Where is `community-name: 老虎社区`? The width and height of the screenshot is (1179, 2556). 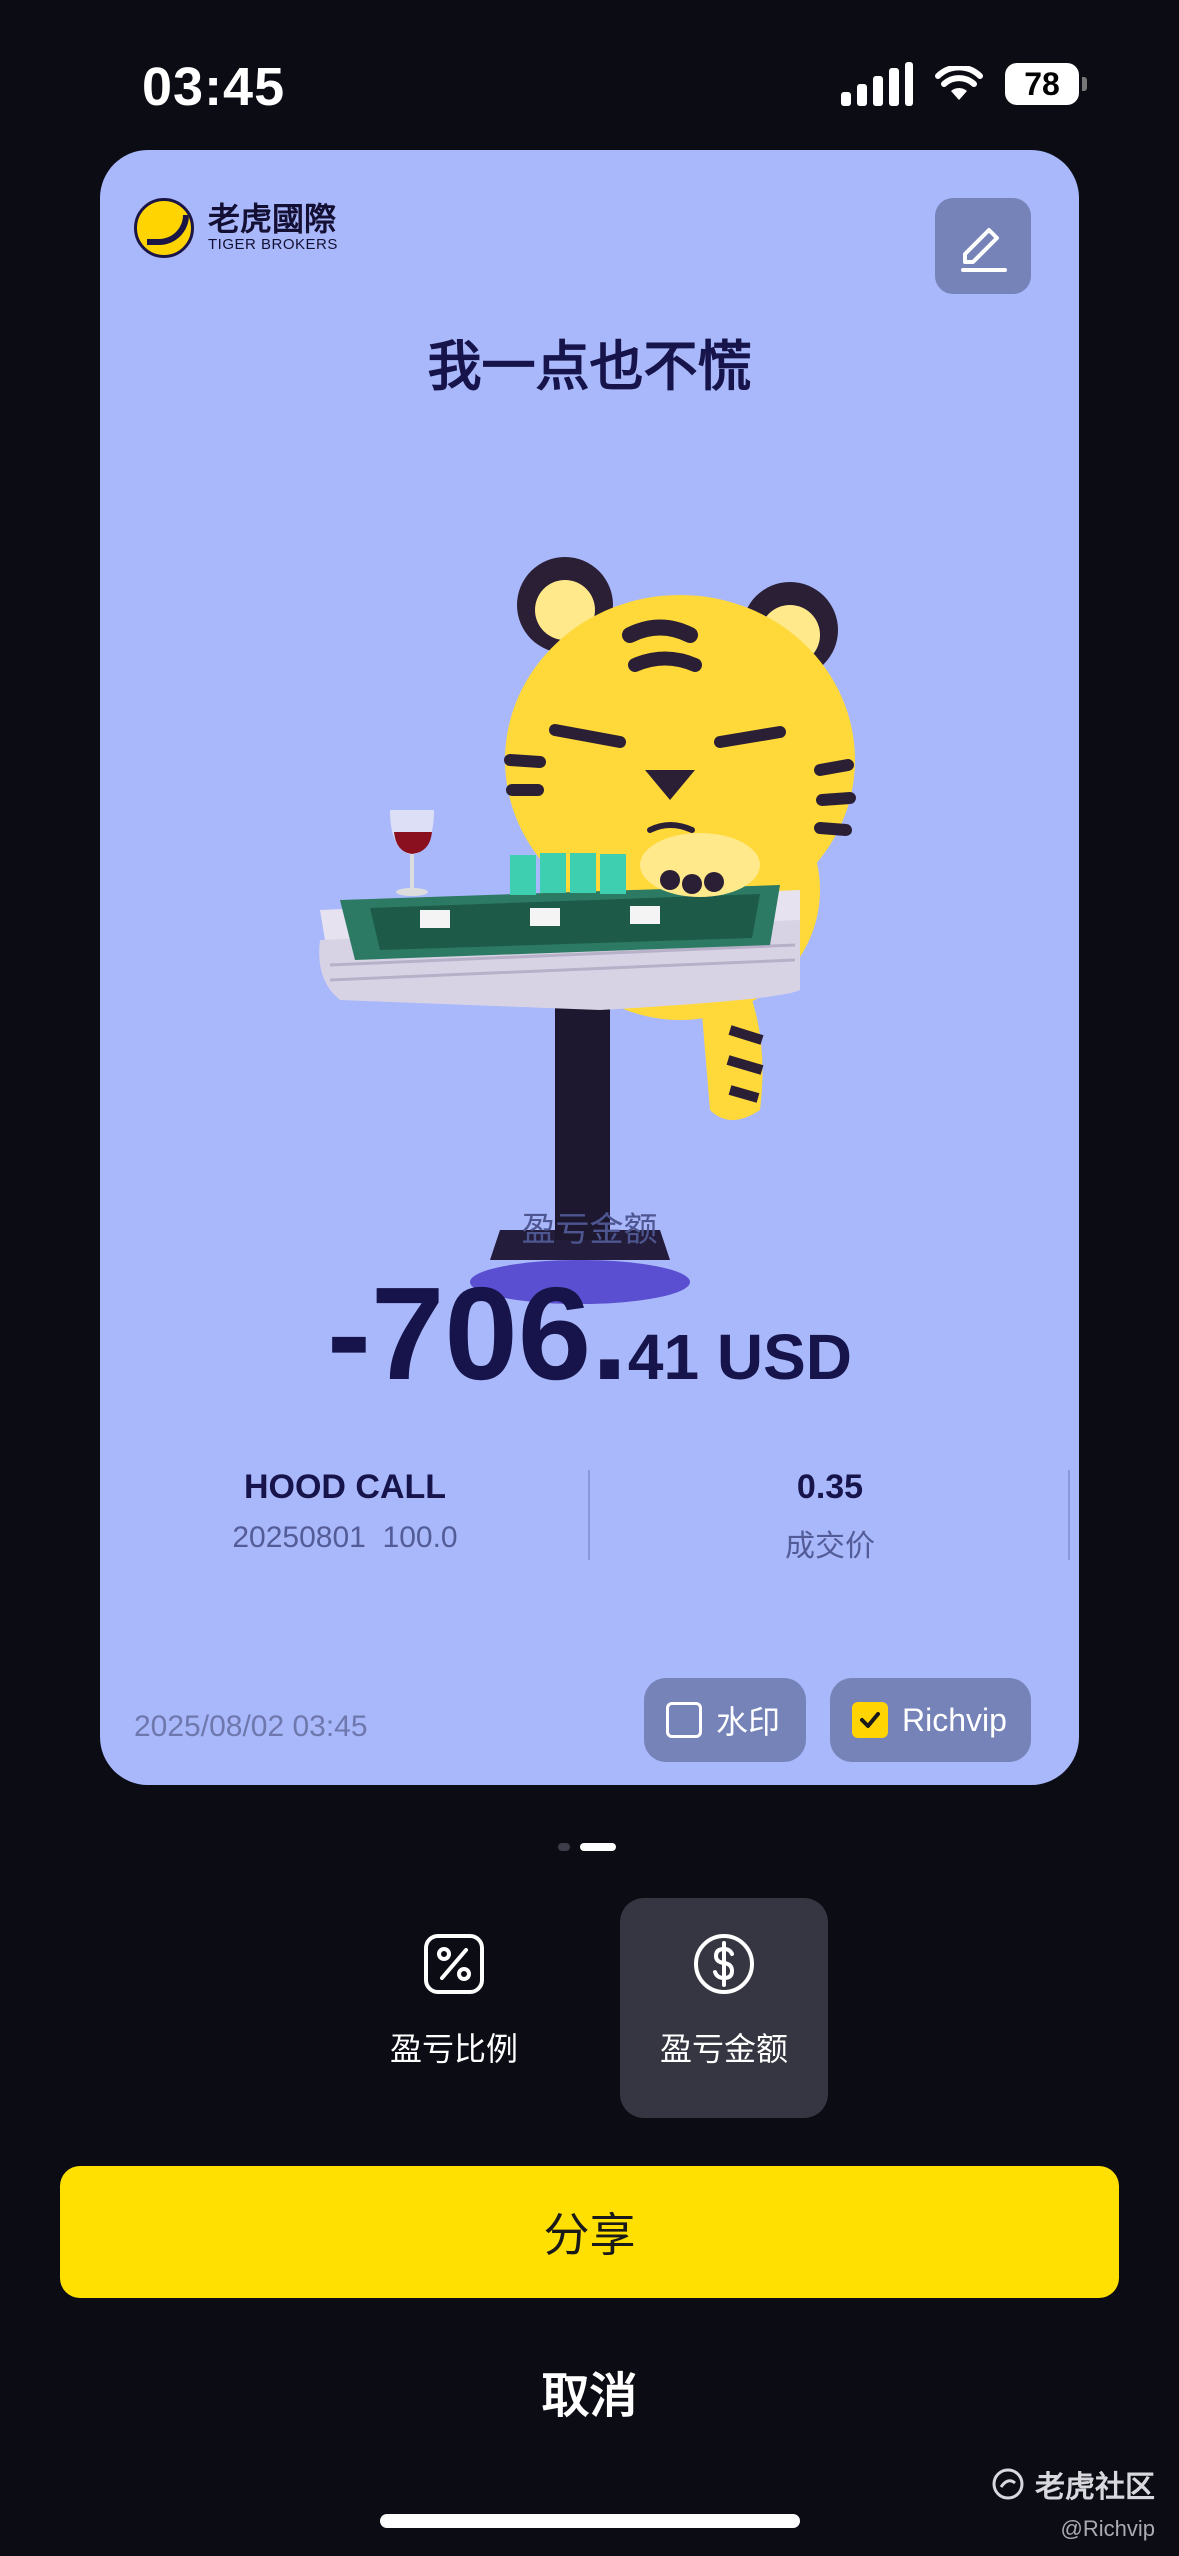 community-name: 老虎社区 is located at coordinates (1095, 2487).